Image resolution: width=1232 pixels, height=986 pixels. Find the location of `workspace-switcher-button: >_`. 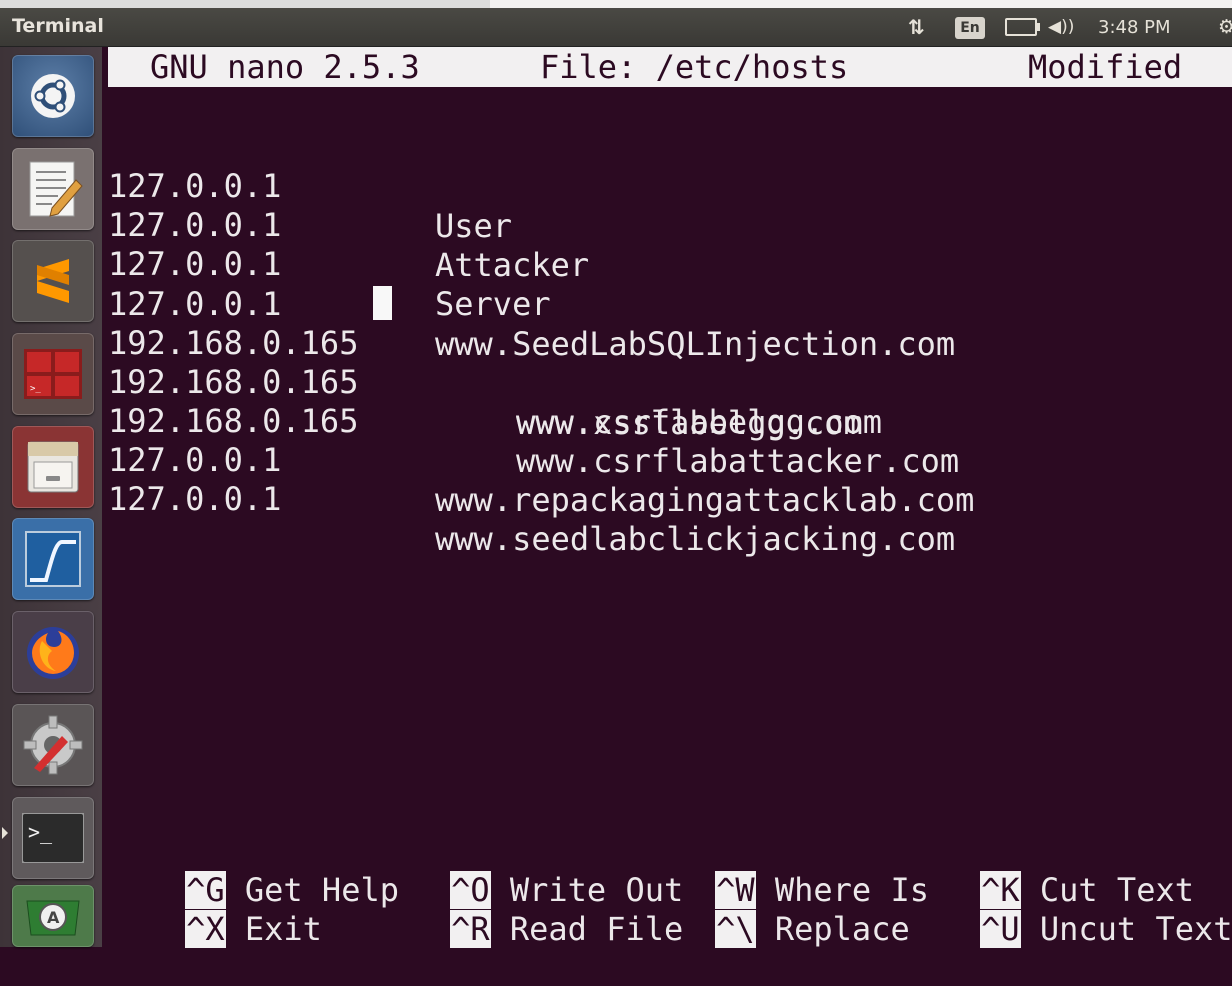

workspace-switcher-button: >_ is located at coordinates (53, 374).